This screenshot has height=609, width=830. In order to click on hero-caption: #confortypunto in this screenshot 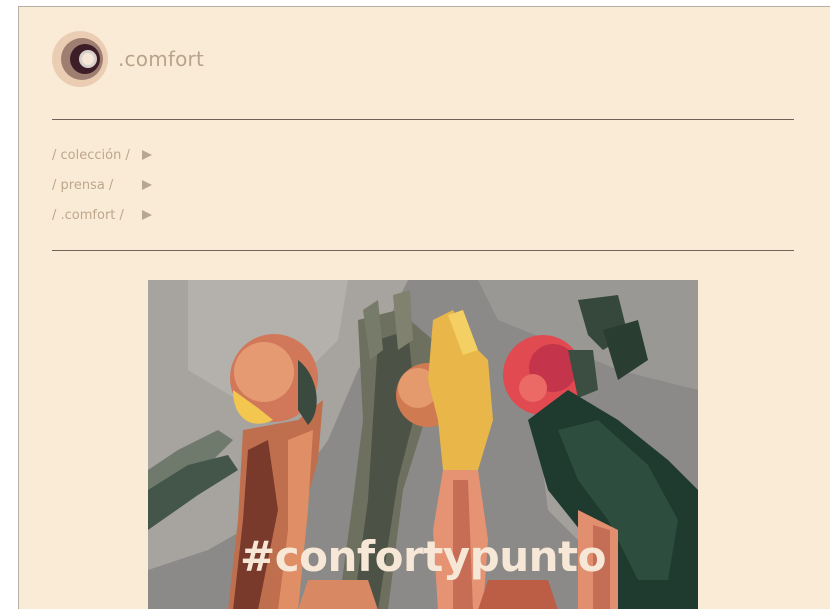, I will do `click(423, 556)`.